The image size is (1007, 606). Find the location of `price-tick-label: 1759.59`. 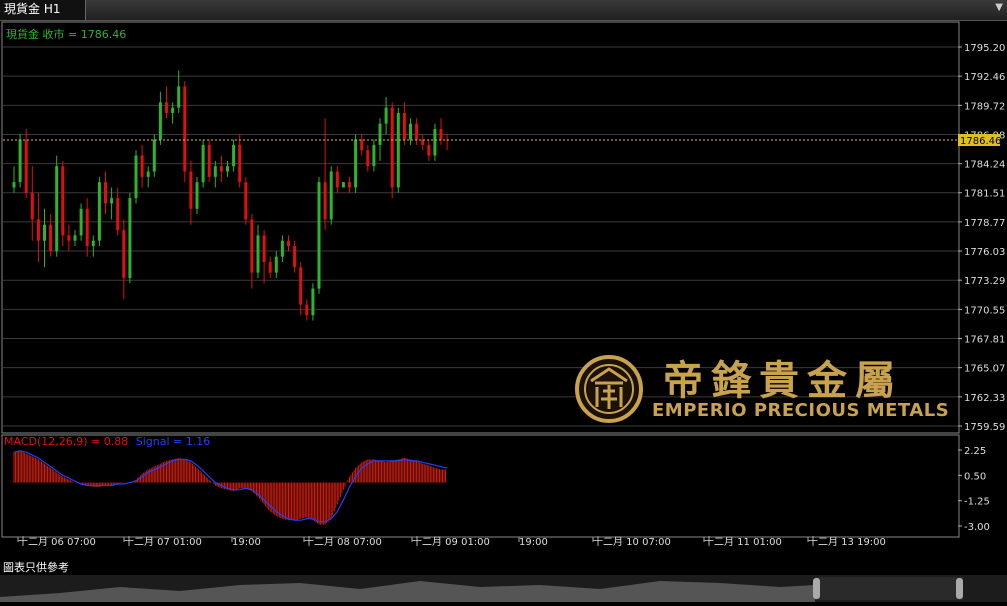

price-tick-label: 1759.59 is located at coordinates (984, 427).